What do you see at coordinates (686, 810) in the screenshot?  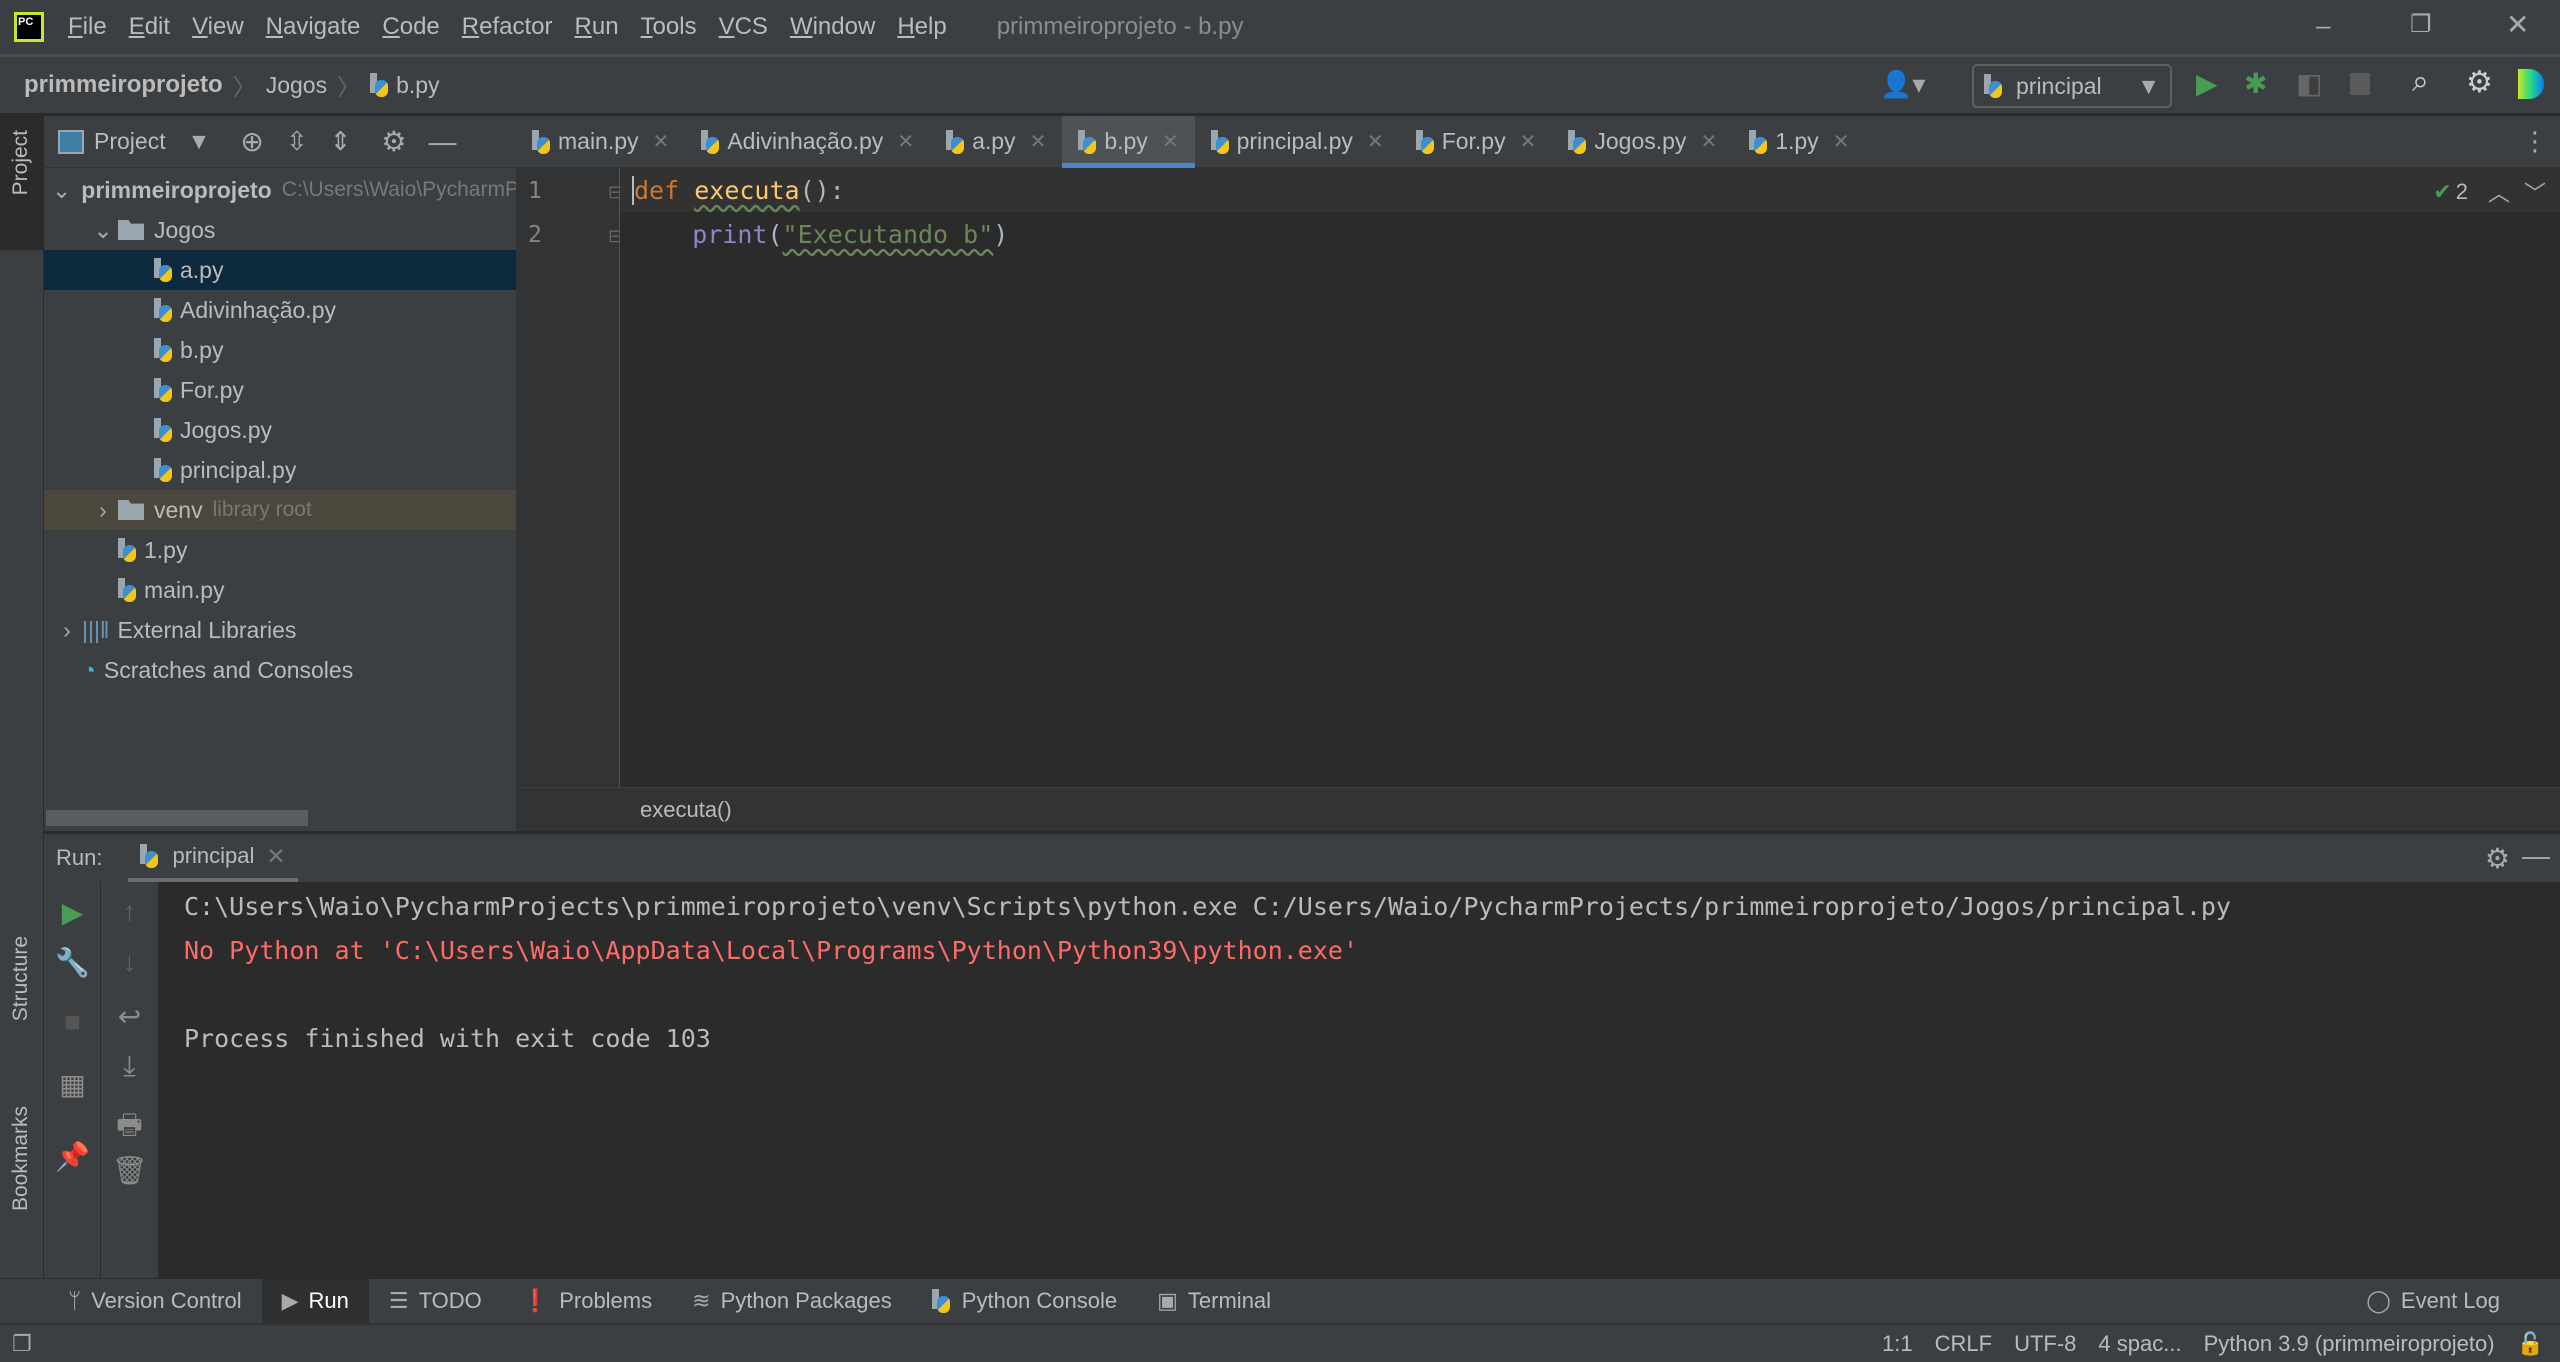 I see `editor-breadcrumb-item: executa()` at bounding box center [686, 810].